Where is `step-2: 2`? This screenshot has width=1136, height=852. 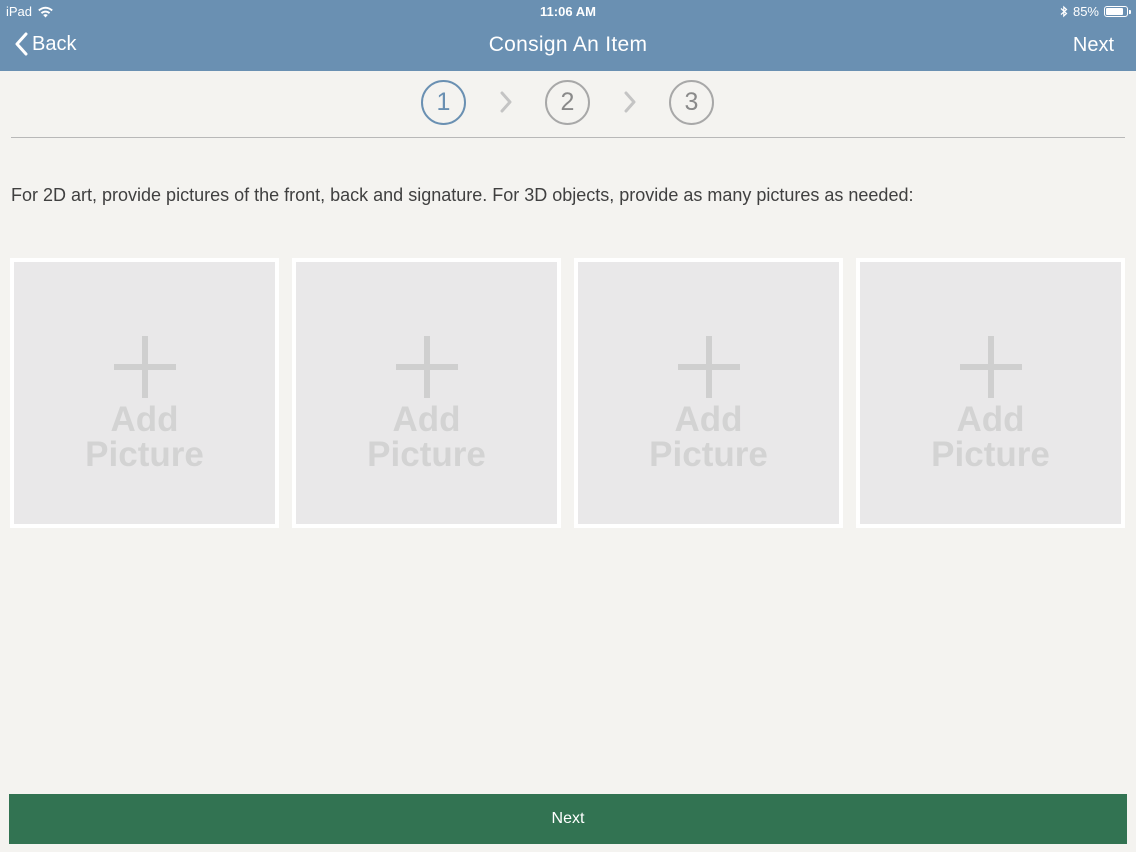
step-2: 2 is located at coordinates (567, 102).